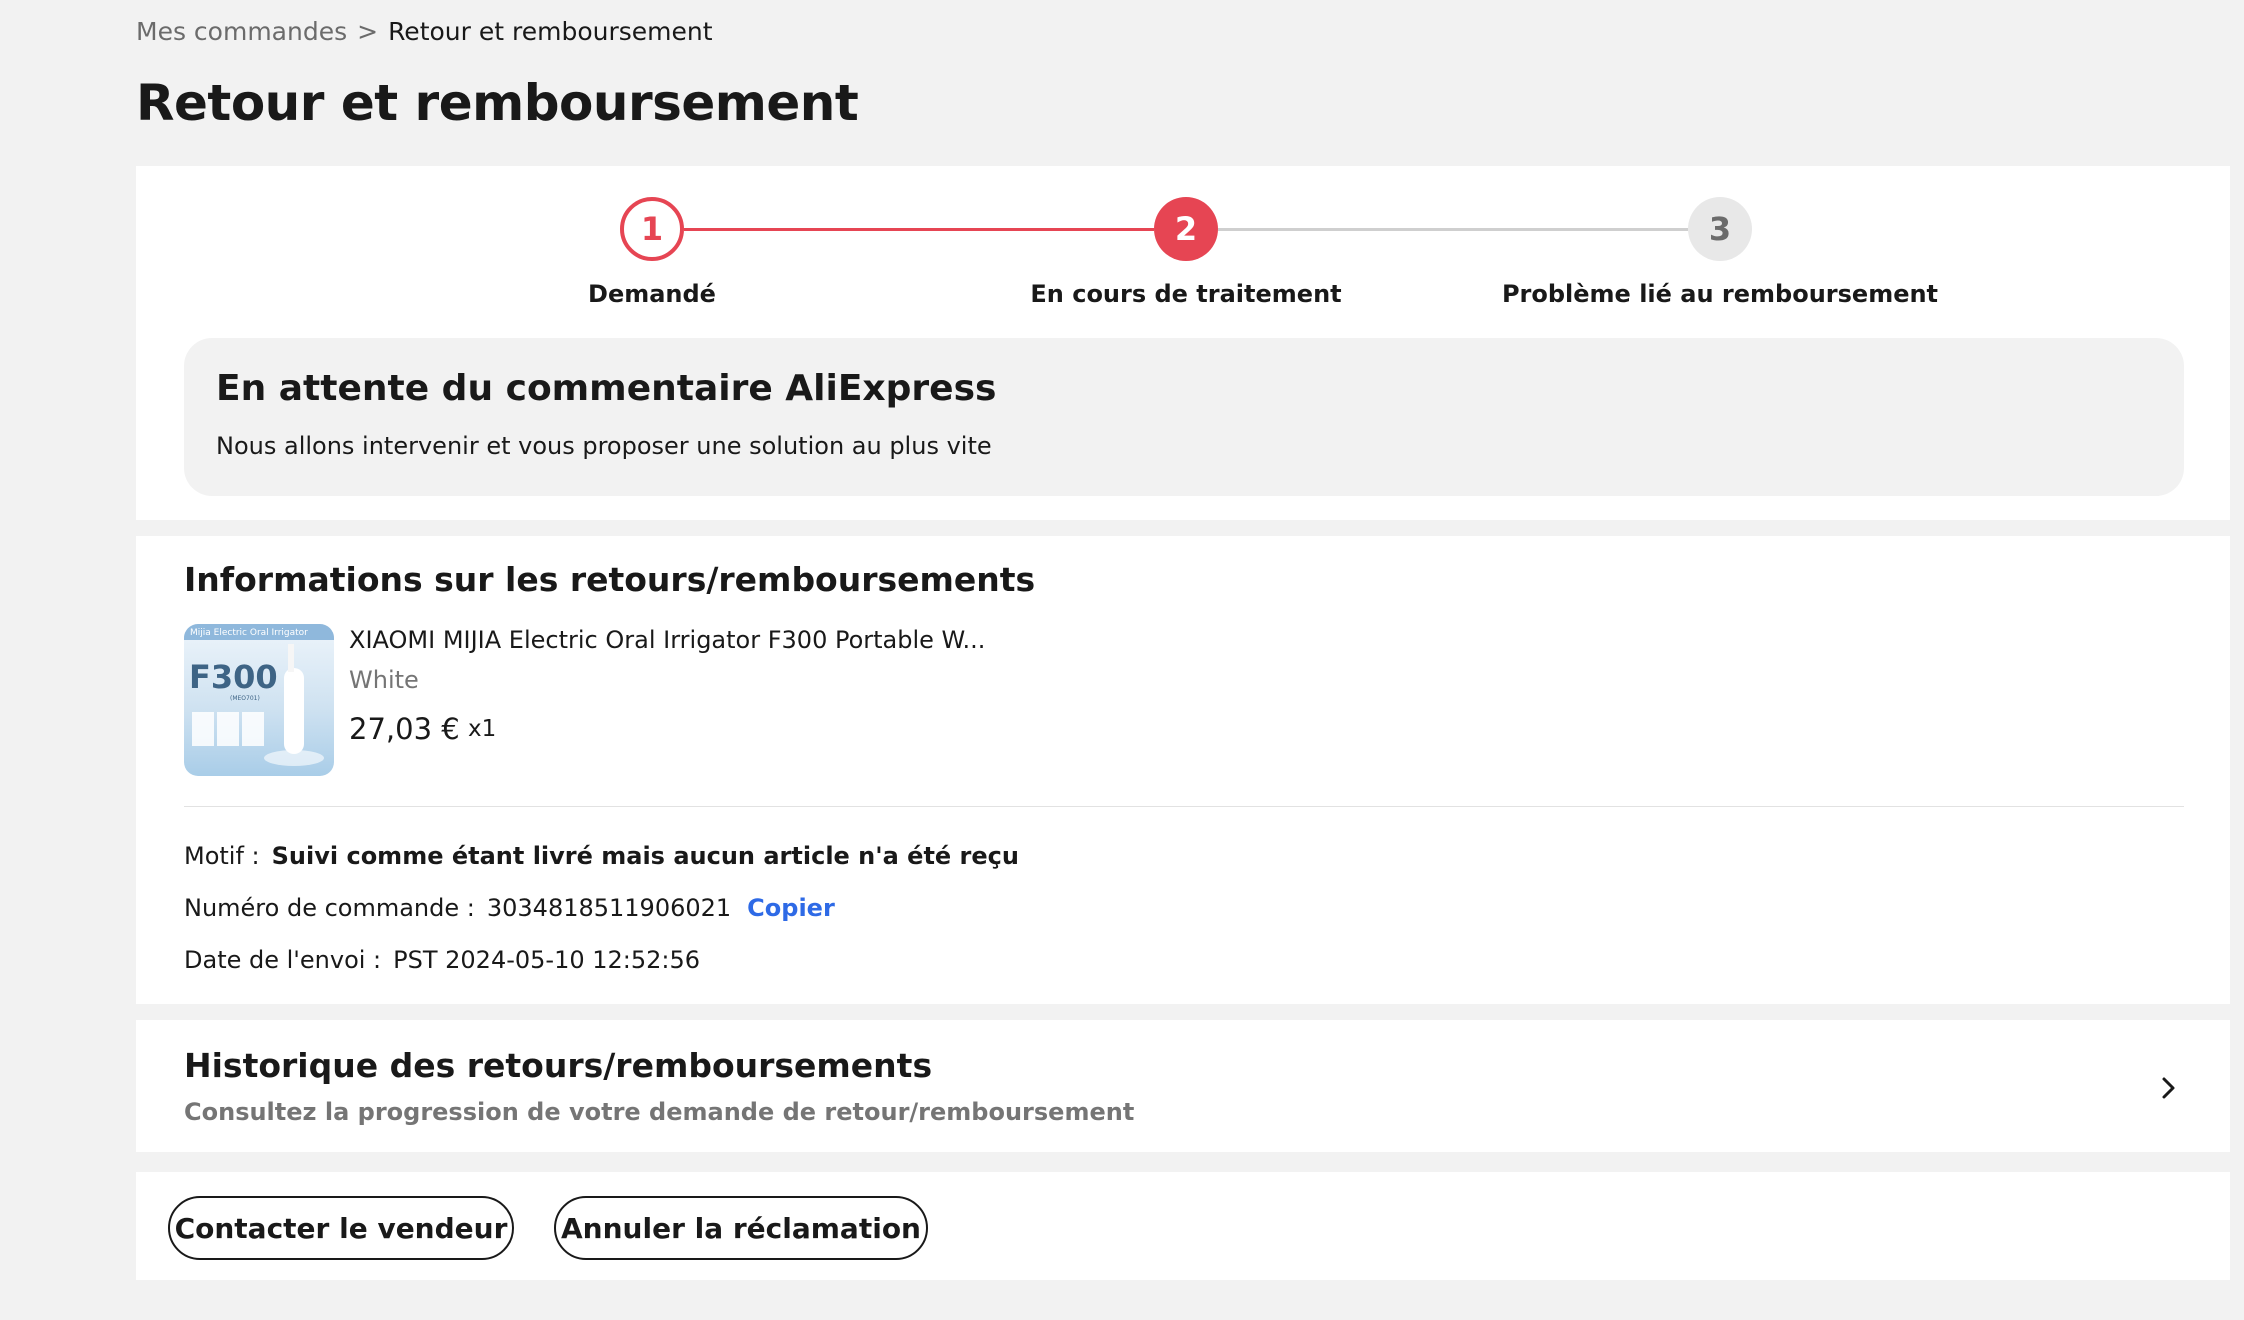 The width and height of the screenshot is (2244, 1320). What do you see at coordinates (233, 677) in the screenshot?
I see `thumb-model-text: F300` at bounding box center [233, 677].